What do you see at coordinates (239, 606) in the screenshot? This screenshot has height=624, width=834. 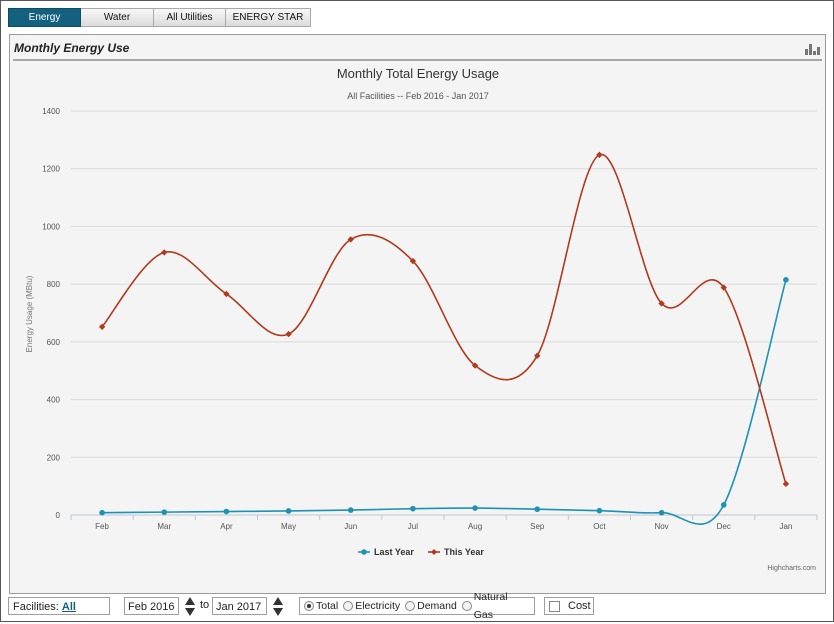 I see `to-date-input: Jan 2017` at bounding box center [239, 606].